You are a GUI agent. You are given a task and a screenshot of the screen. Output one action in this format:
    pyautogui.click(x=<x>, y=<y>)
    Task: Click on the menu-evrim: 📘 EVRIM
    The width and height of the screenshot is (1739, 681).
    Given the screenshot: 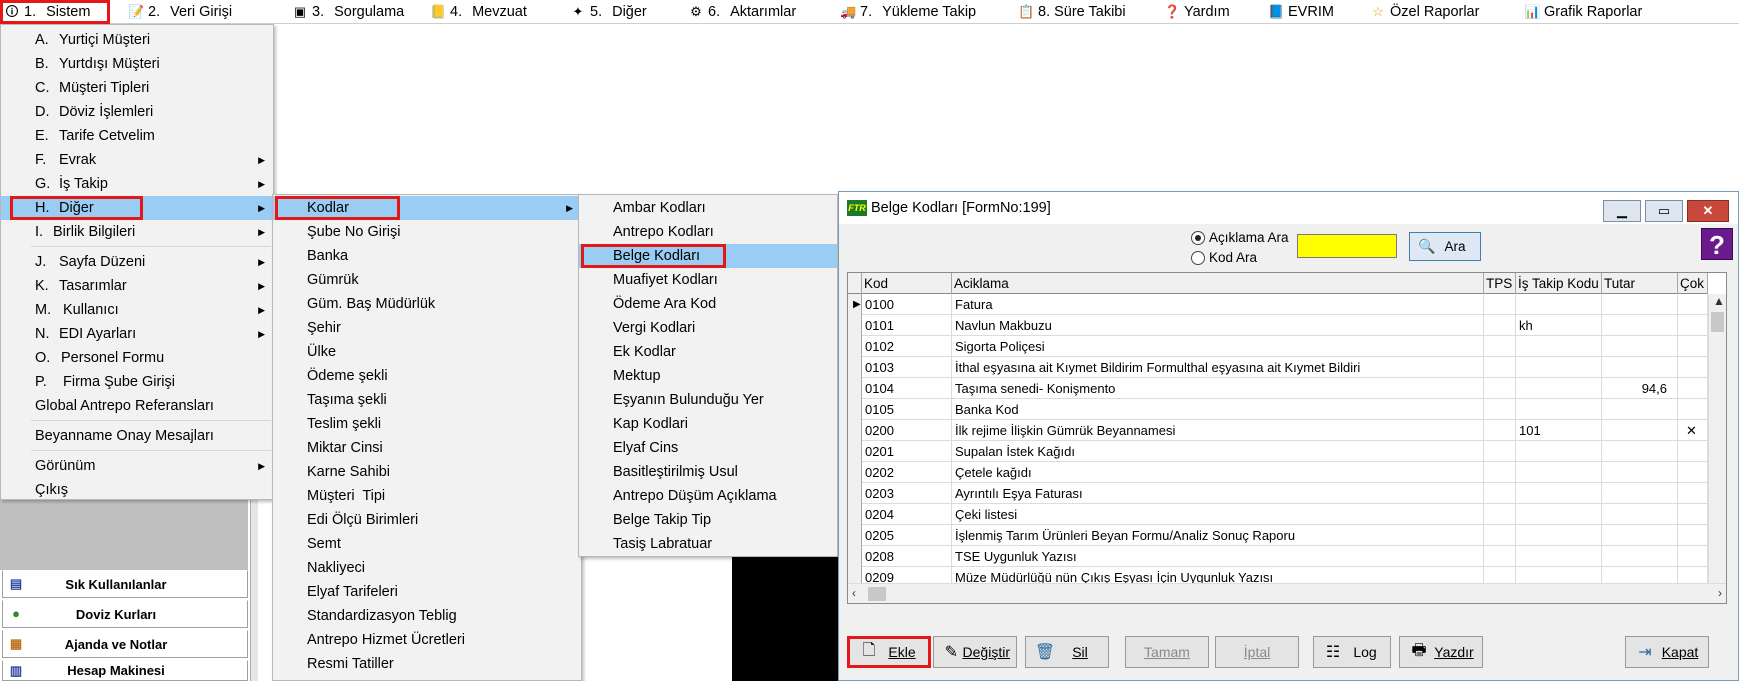 What is the action you would take?
    pyautogui.click(x=1301, y=12)
    